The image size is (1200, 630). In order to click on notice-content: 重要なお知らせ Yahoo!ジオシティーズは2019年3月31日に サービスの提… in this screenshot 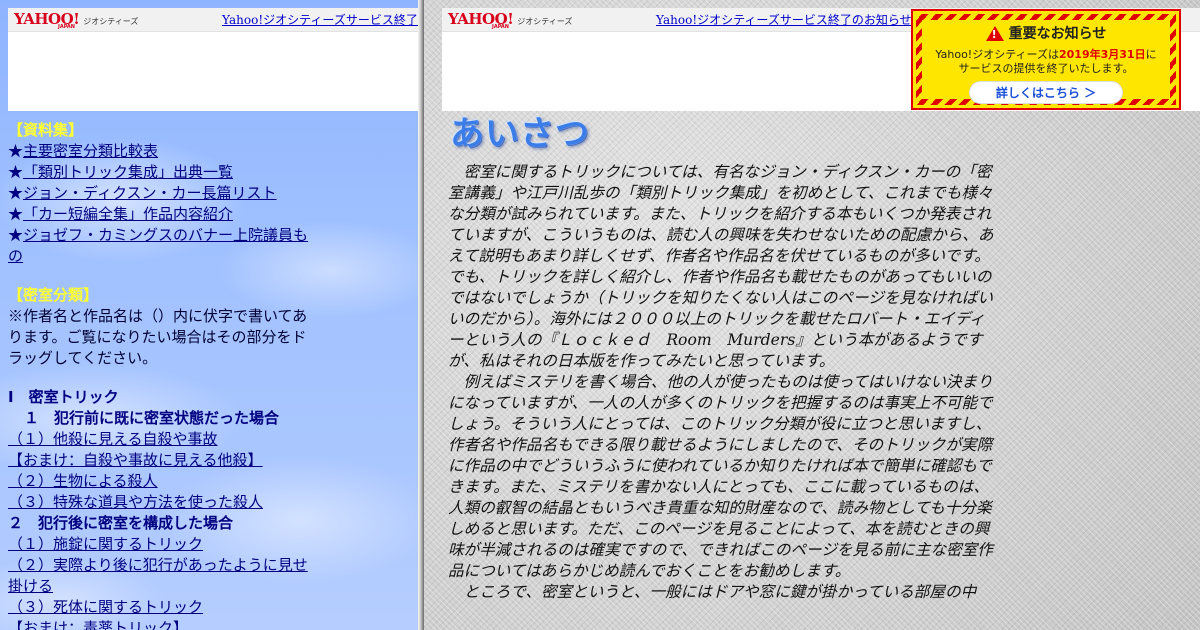, I will do `click(1046, 62)`.